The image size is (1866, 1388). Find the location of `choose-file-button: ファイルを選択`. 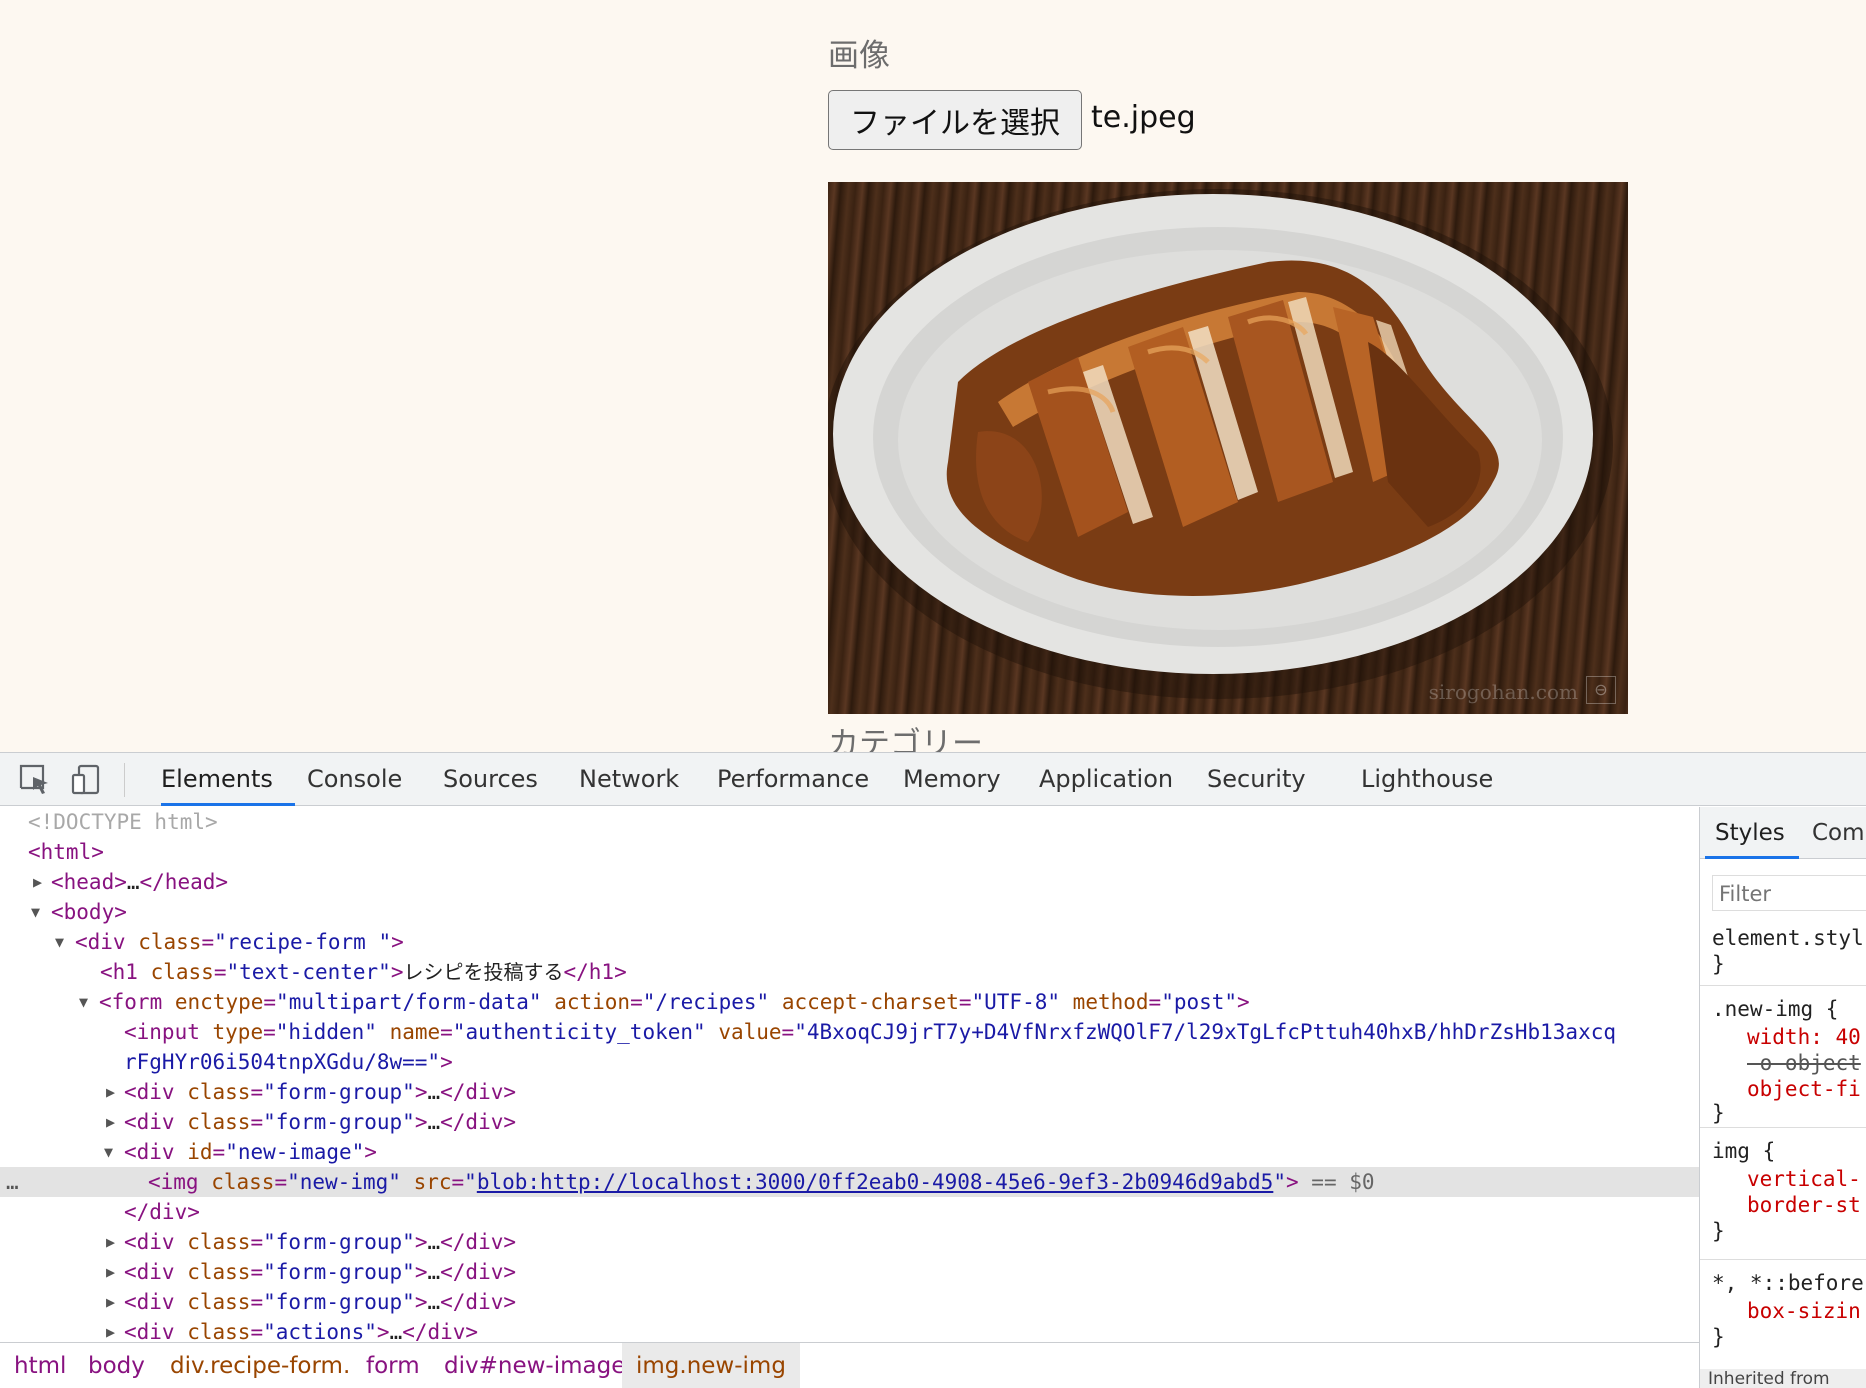

choose-file-button: ファイルを選択 is located at coordinates (955, 120).